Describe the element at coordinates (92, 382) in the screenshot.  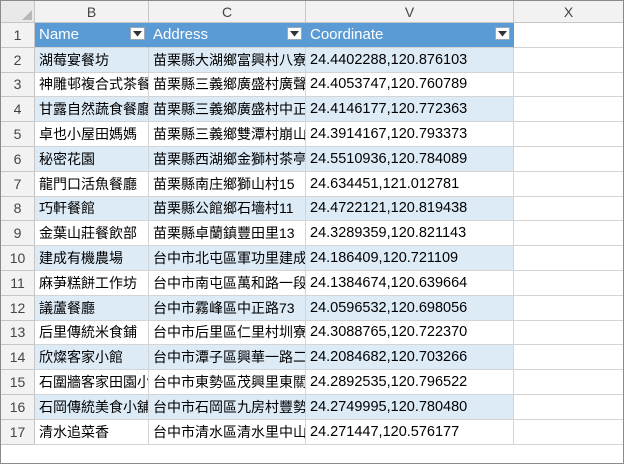
I see `name-cell: 石圍牆客家田園小館` at that location.